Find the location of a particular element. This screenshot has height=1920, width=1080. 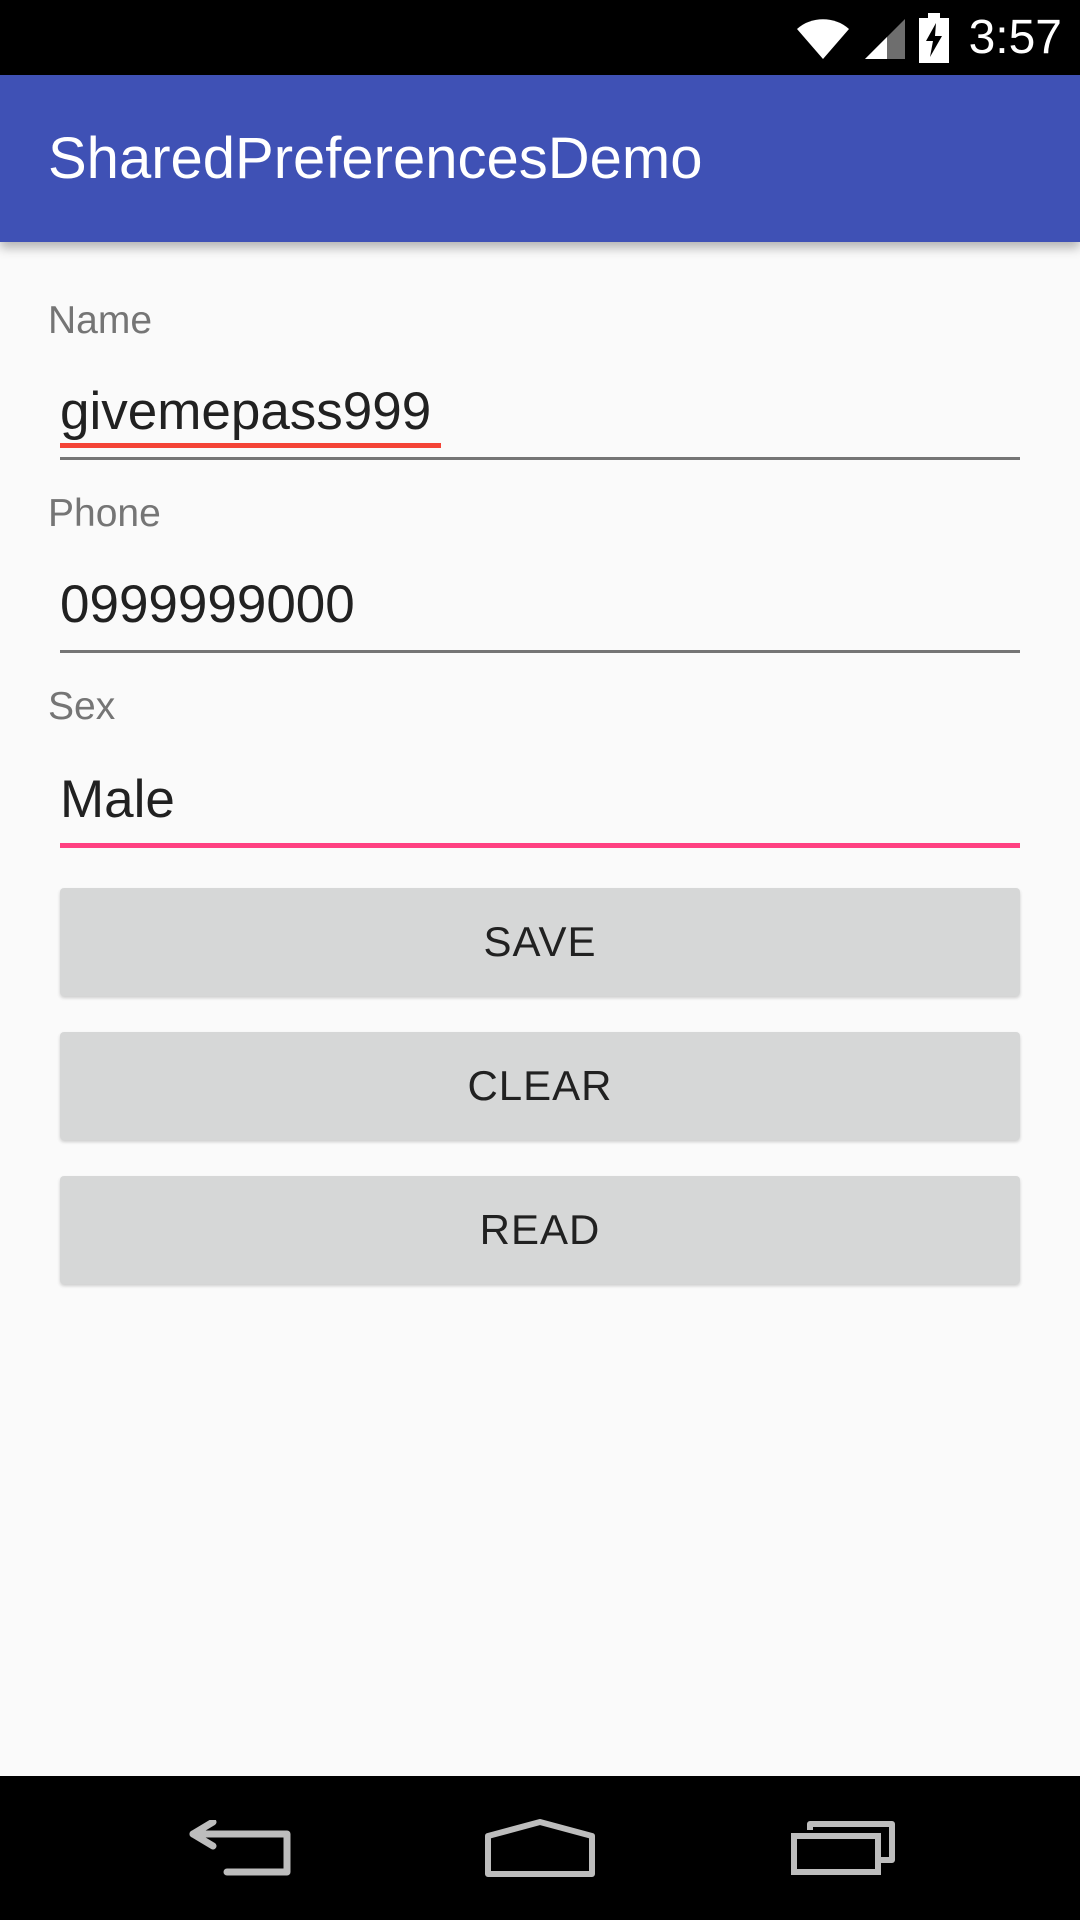

clear-button-label: CLEAR is located at coordinates (540, 1085).